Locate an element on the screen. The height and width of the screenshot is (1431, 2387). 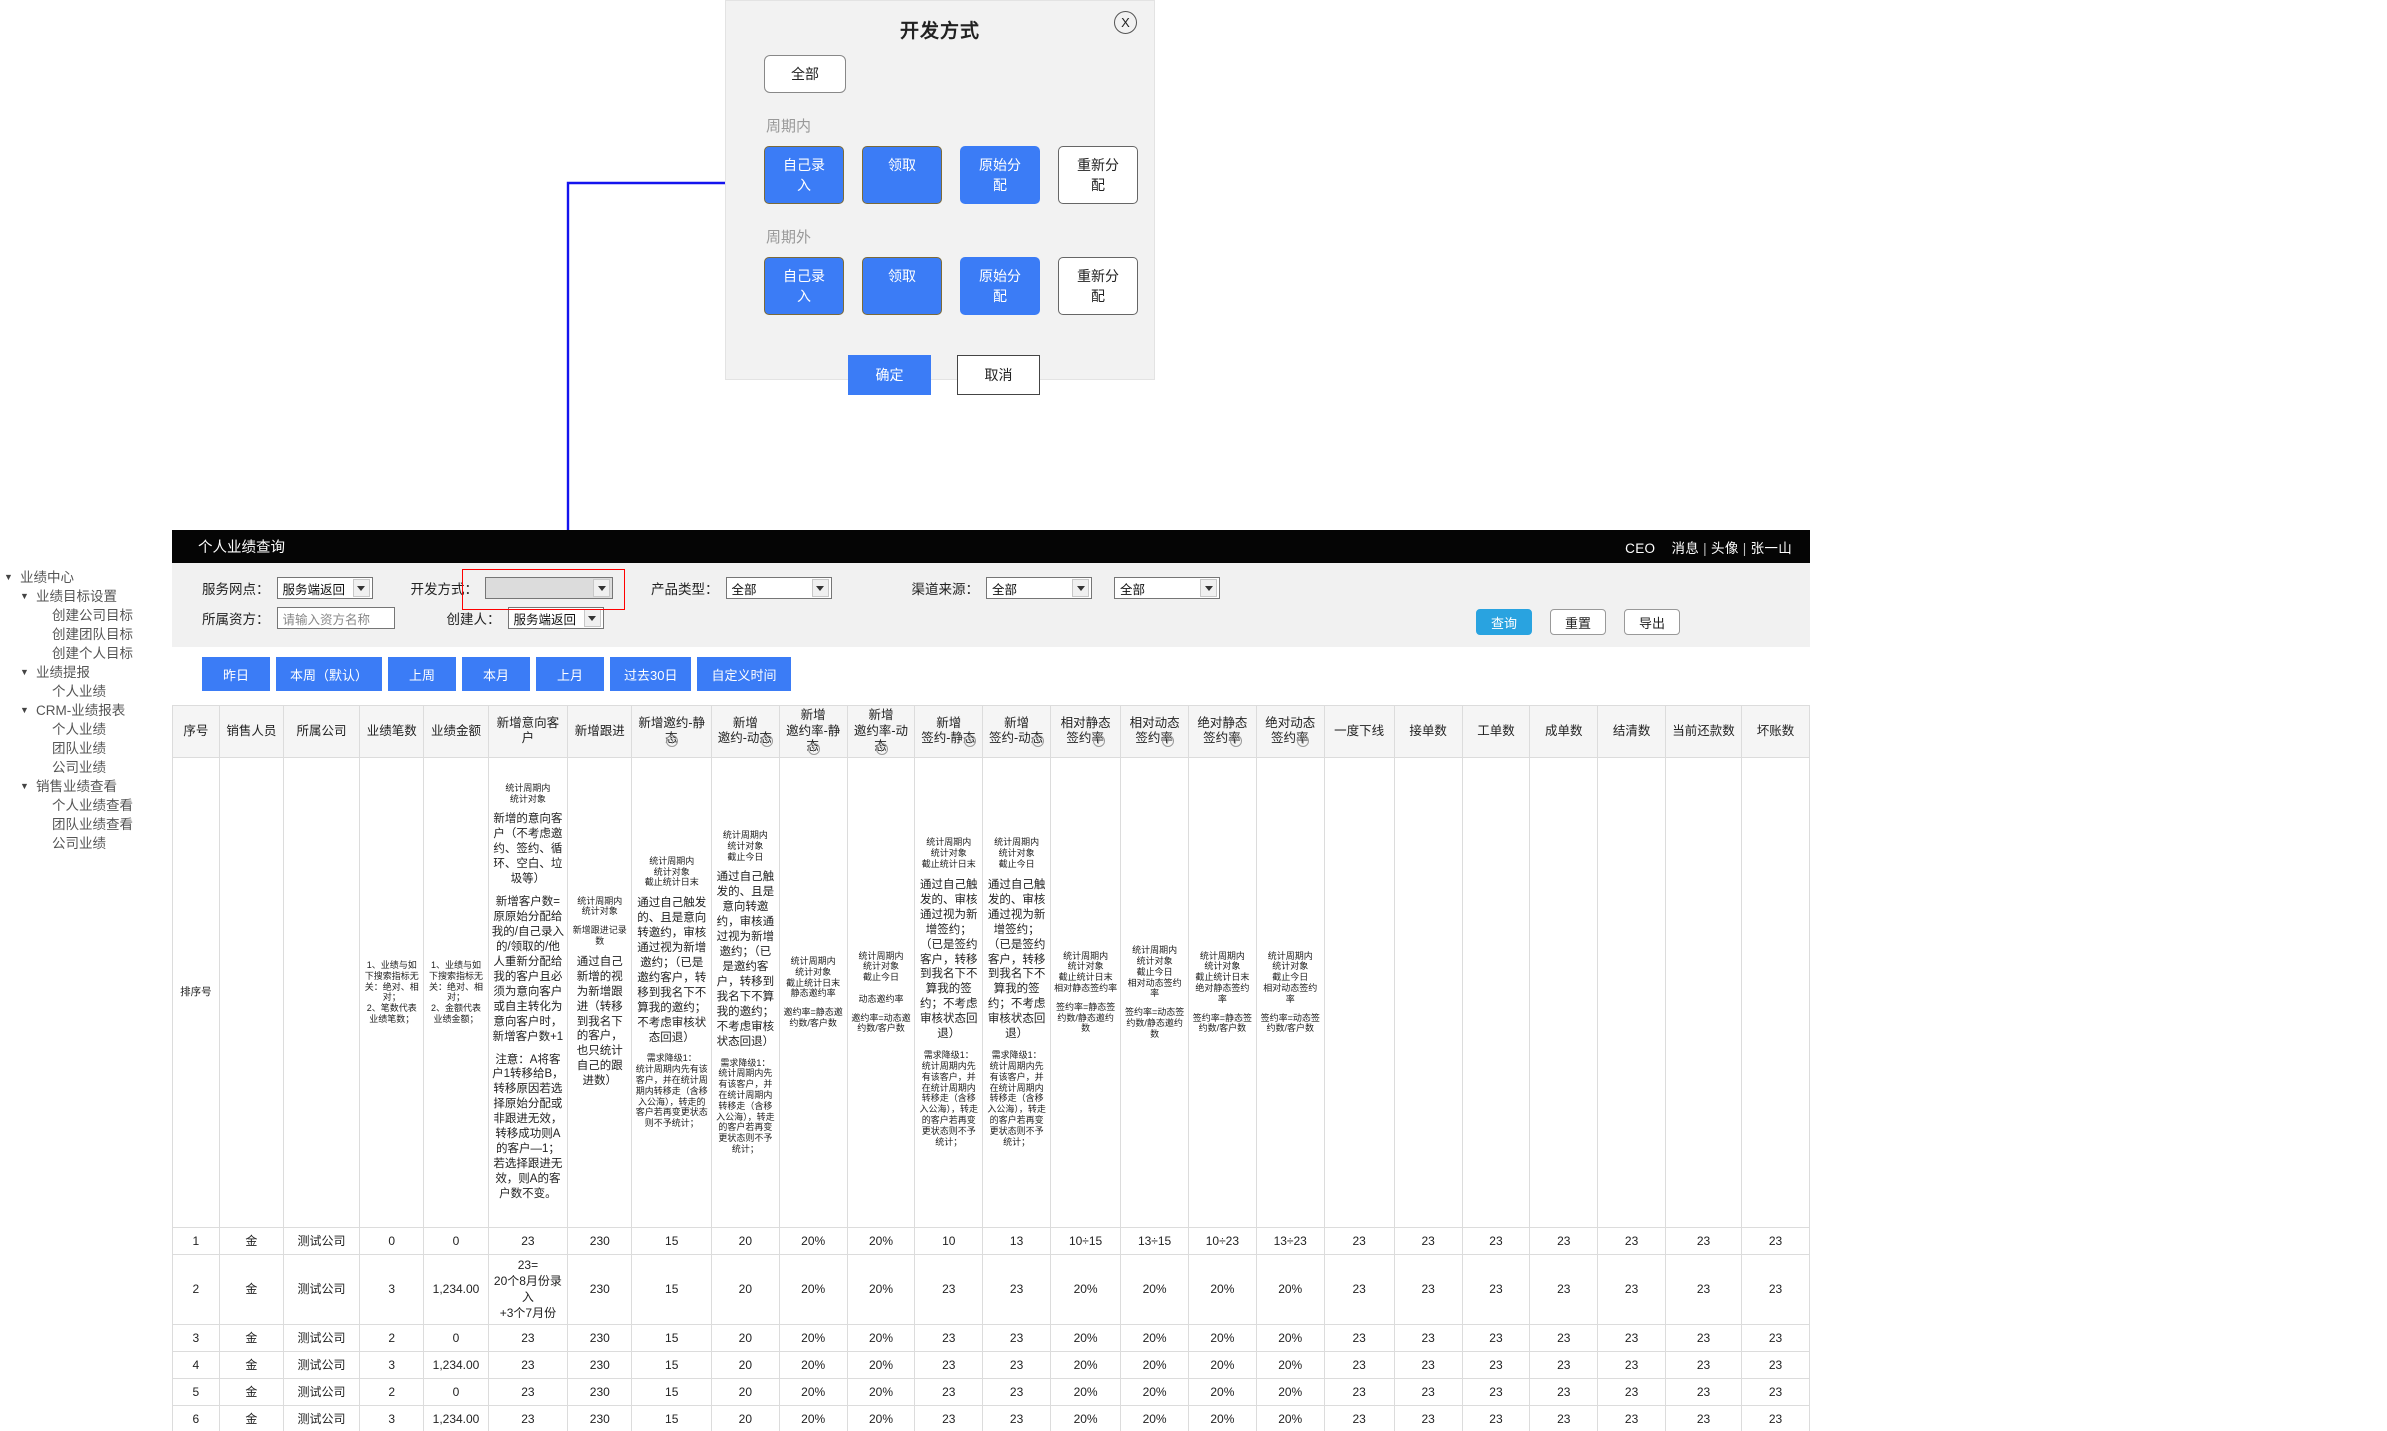
desc-cell-rel-static-sign-rate: 统计周期内 统计对象 截止统计日末 相对静态签约率 签约率=静态签约数/静态邀约数 is located at coordinates (1086, 992).